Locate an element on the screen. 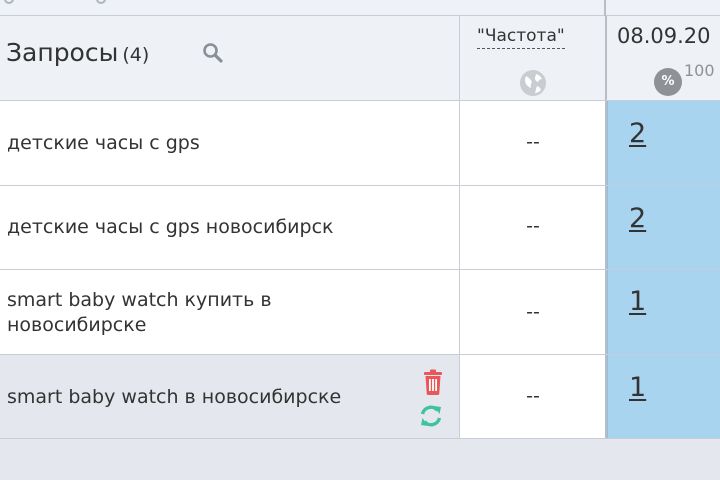 This screenshot has width=720, height=480. search-icon is located at coordinates (213, 53).